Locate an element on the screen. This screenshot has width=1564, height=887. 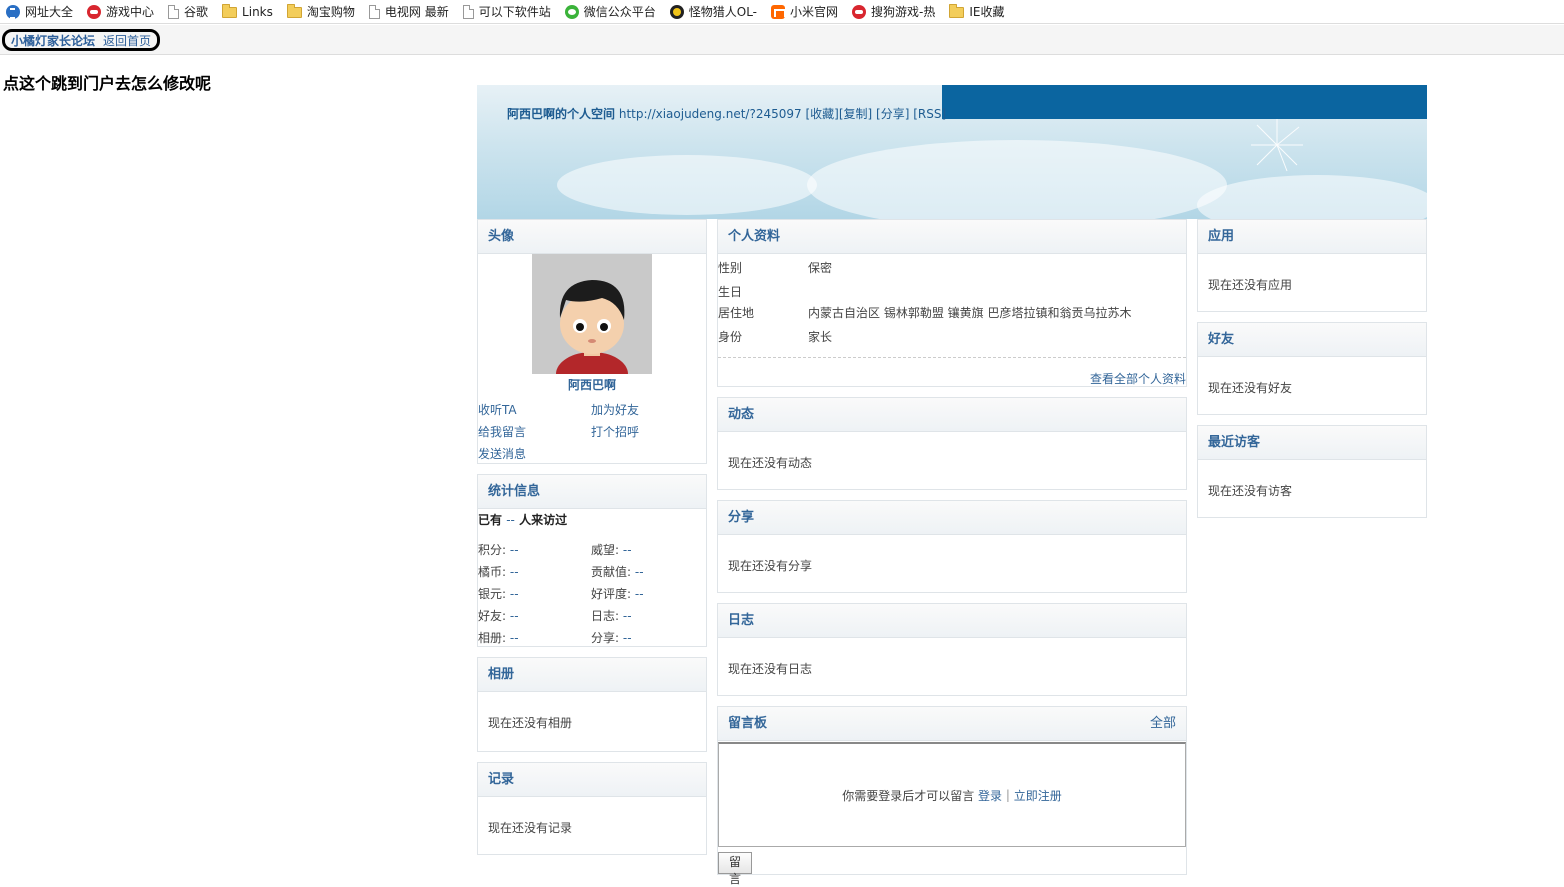
visits-suffix: 人来访过 is located at coordinates (543, 520).